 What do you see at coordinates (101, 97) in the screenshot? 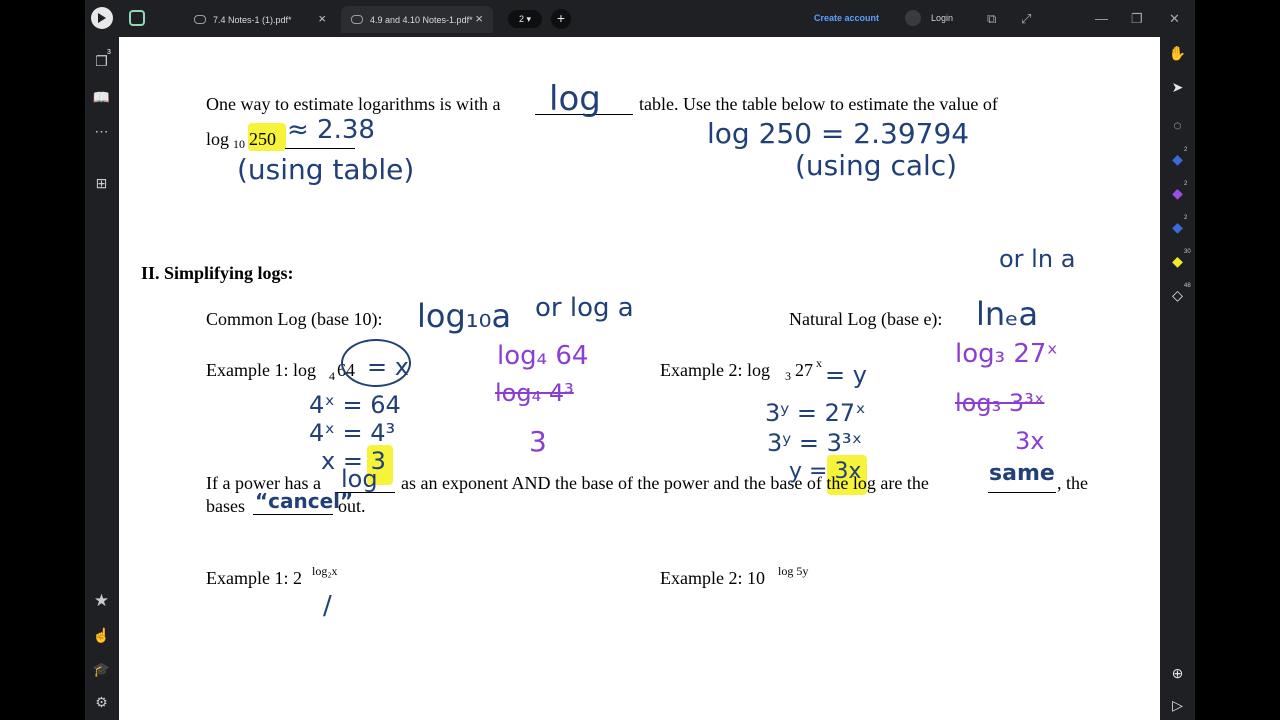
I see `book-icon: 📖` at bounding box center [101, 97].